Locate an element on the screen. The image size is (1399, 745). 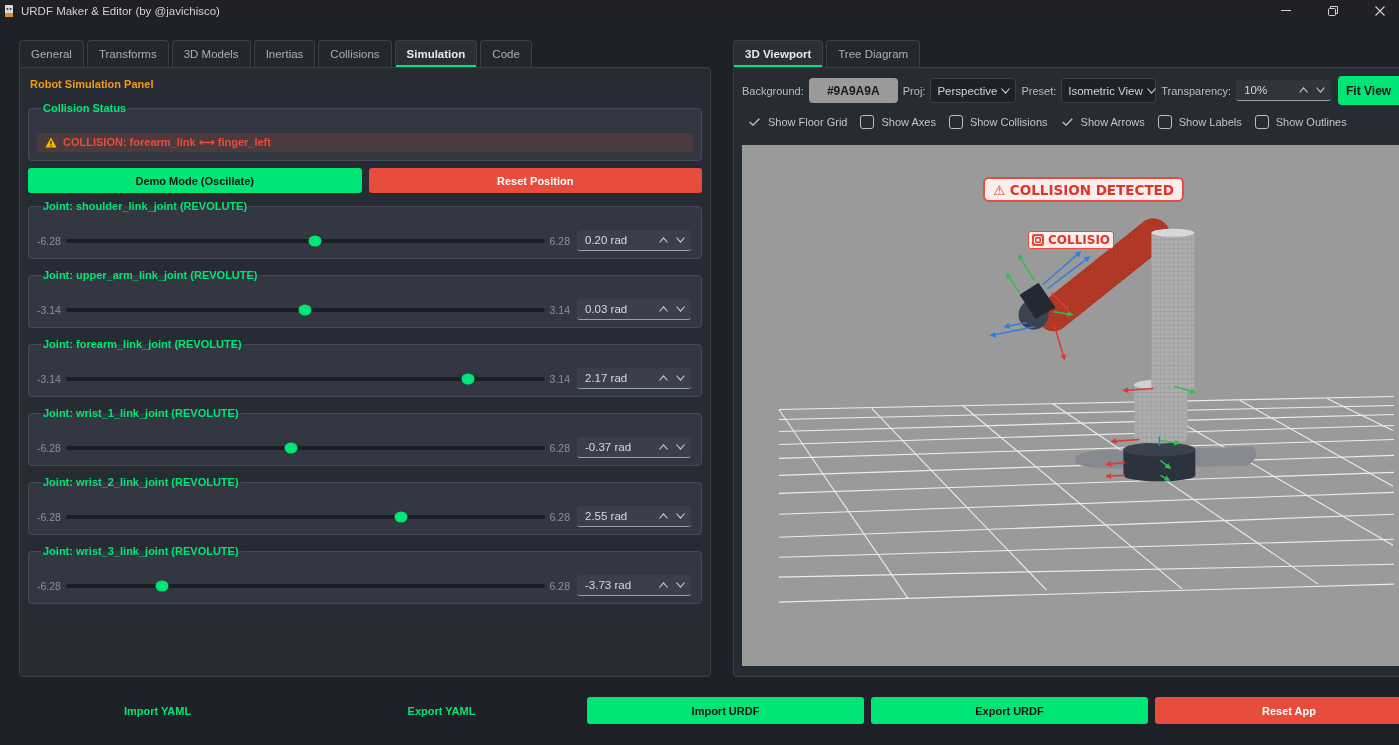
footer-button: Reset App is located at coordinates (1277, 710).